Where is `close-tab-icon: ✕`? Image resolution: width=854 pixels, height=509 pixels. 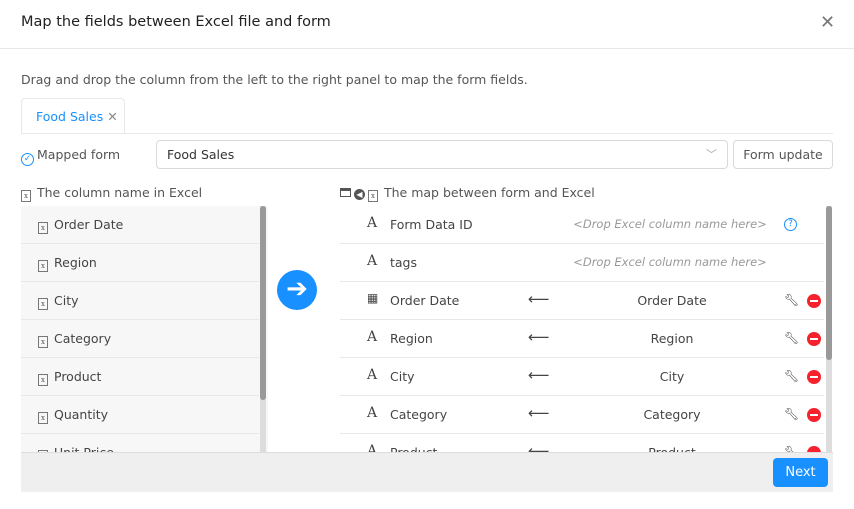
close-tab-icon: ✕ is located at coordinates (112, 116).